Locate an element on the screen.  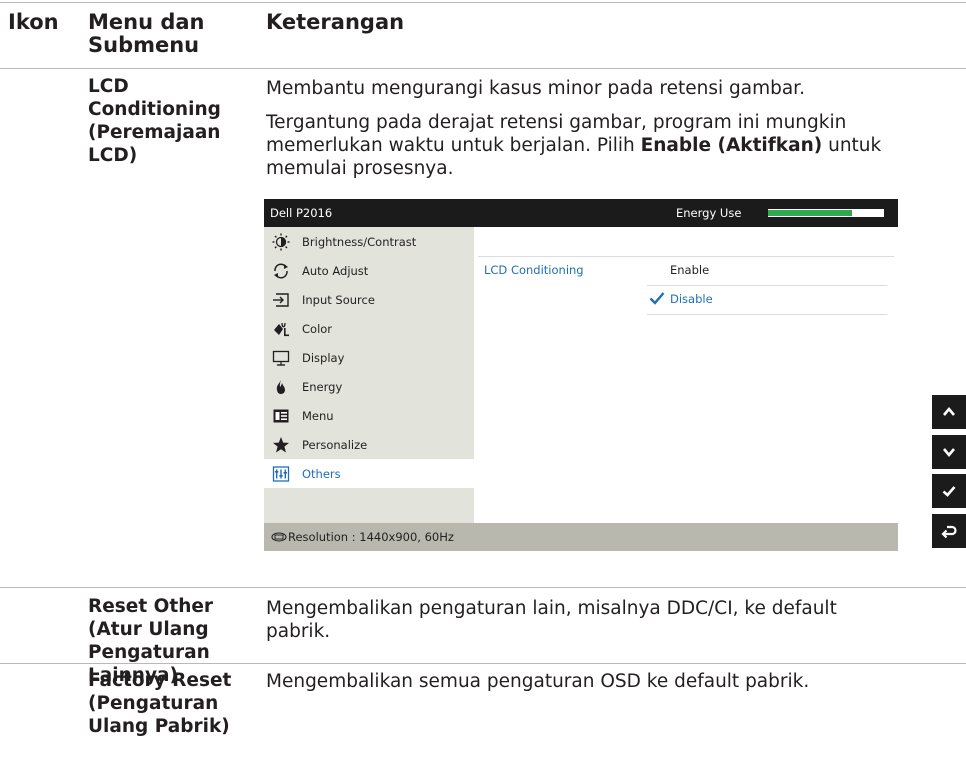
osd-status-bar: Resolution : 1440x900, 60Hz is located at coordinates (581, 537).